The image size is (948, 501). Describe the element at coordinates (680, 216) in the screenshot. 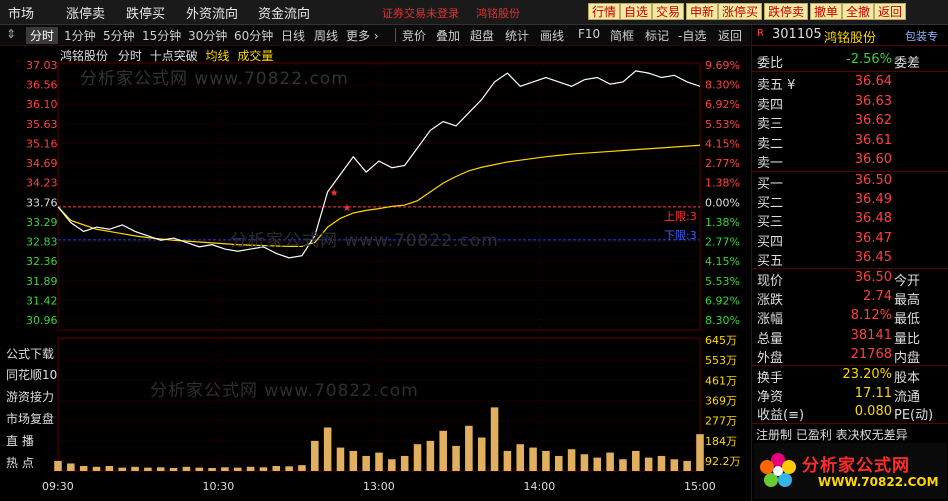

I see `limit-up-label: 上限:3` at that location.